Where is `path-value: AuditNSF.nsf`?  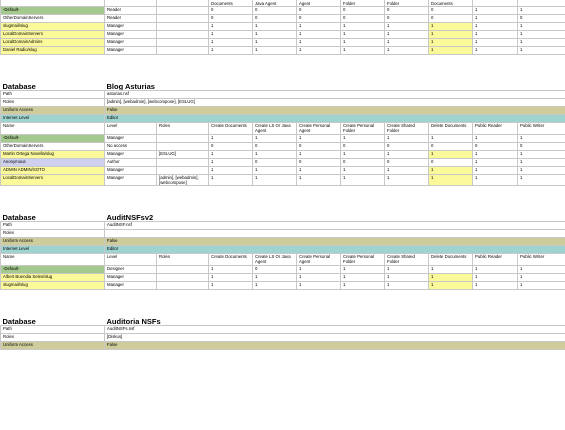 path-value: AuditNSF.nsf is located at coordinates (334, 225).